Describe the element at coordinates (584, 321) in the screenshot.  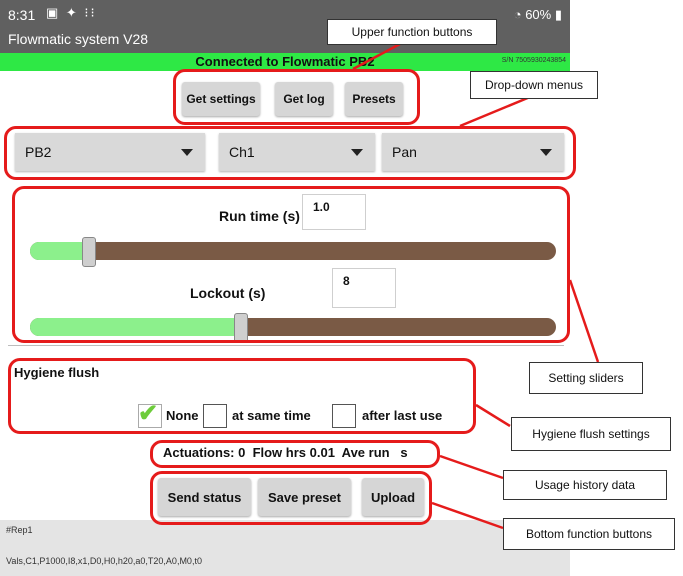
I see `sliders-connector` at that location.